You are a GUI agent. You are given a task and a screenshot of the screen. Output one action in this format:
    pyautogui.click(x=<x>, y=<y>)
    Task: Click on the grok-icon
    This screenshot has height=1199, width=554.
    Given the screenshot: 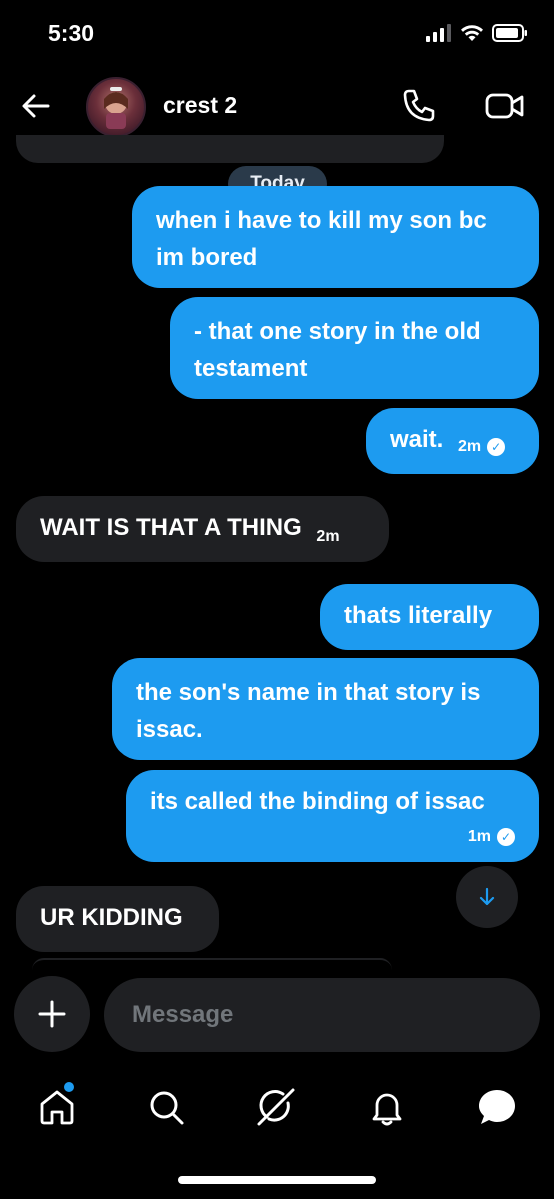 What is the action you would take?
    pyautogui.click(x=276, y=1107)
    